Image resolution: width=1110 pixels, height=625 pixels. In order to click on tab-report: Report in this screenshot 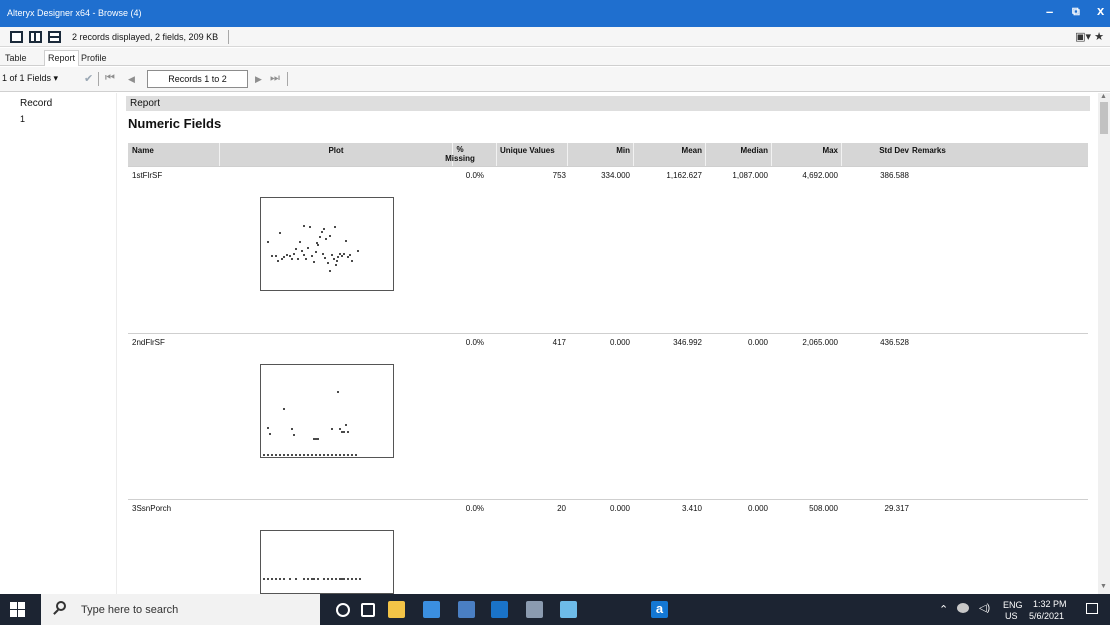, I will do `click(62, 58)`.